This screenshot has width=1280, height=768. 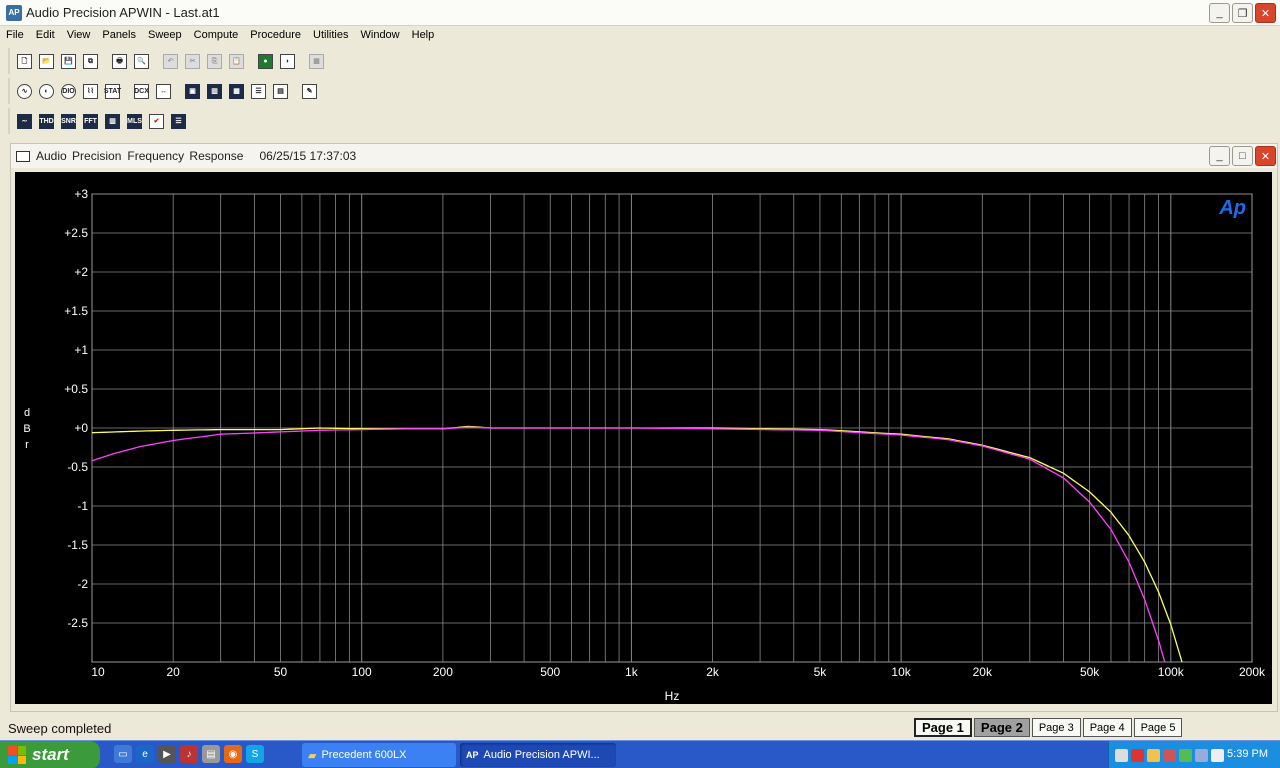 I want to click on start-button: start, so click(x=50, y=754).